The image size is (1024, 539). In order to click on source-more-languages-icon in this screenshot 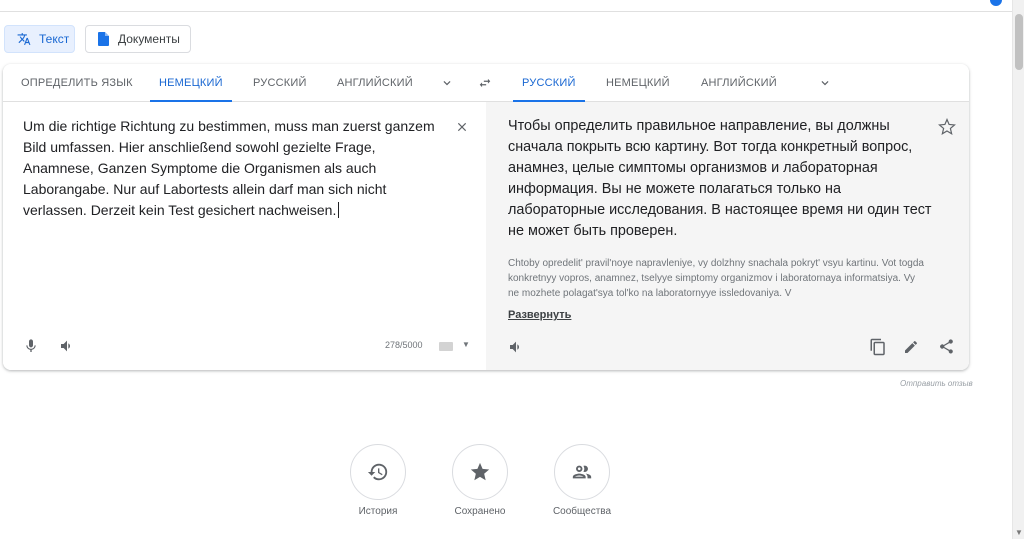, I will do `click(447, 83)`.